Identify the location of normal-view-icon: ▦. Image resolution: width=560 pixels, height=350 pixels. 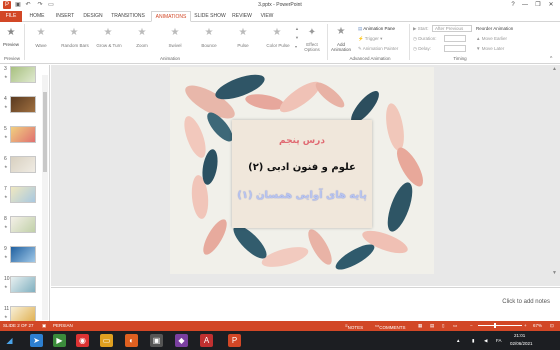
(420, 326).